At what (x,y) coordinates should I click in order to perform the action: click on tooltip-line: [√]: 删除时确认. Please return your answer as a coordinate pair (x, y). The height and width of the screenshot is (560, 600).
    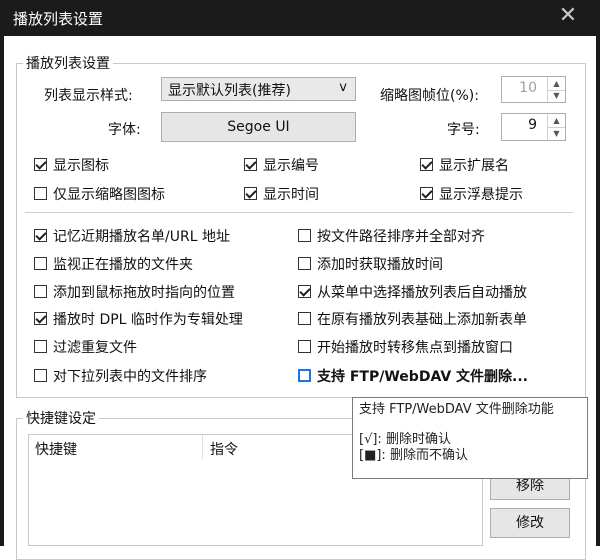
    Looking at the image, I should click on (405, 439).